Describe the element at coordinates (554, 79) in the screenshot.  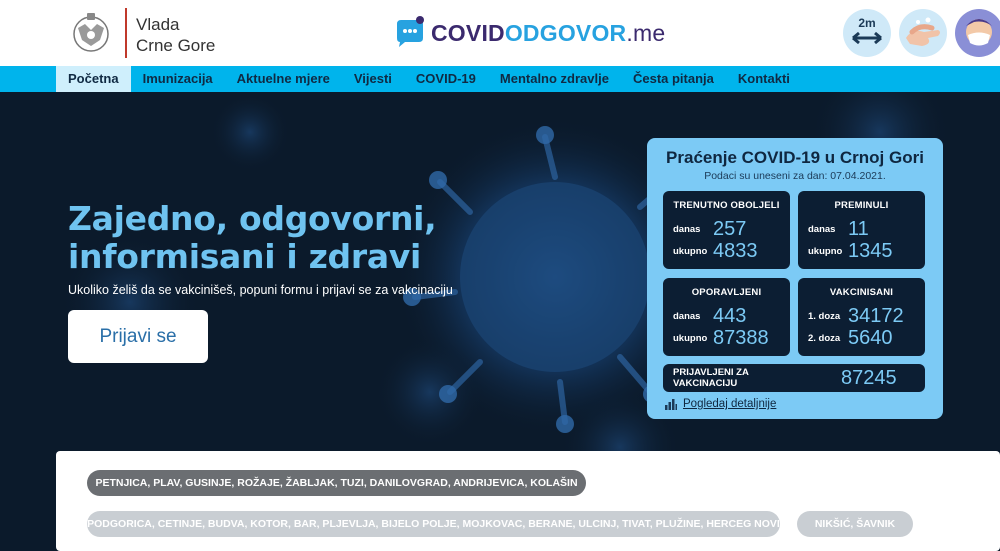
I see `nav-item-mentalno-zdravlje: Mentalno zdravlje` at that location.